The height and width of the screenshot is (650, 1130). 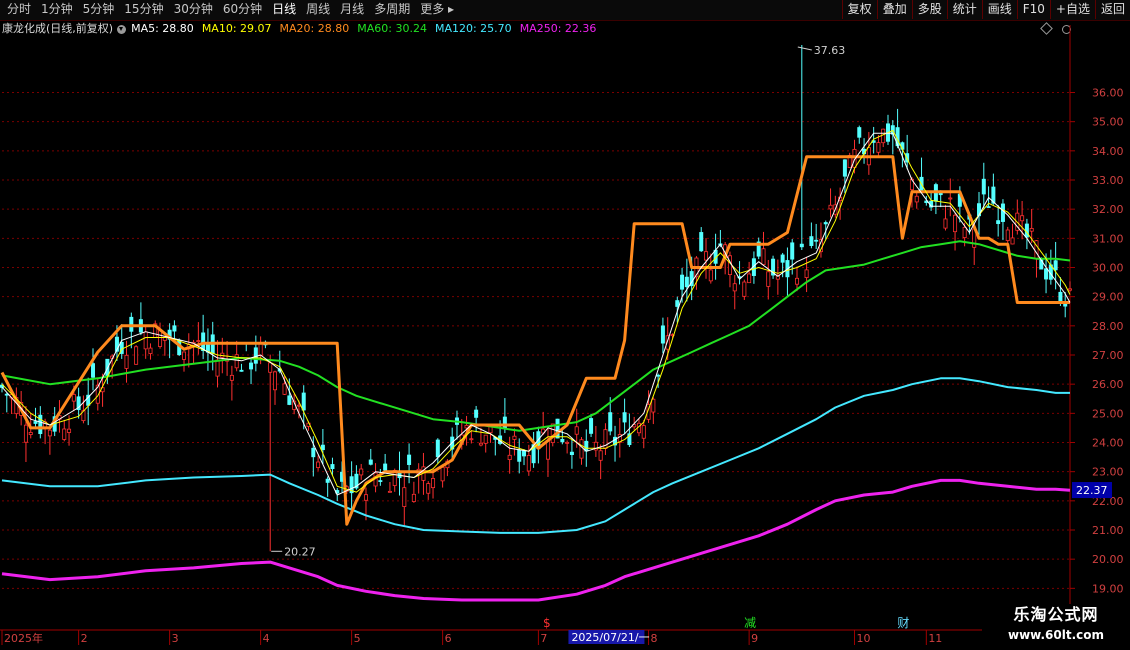 What do you see at coordinates (23, 638) in the screenshot?
I see `x-tick-label: 2025年` at bounding box center [23, 638].